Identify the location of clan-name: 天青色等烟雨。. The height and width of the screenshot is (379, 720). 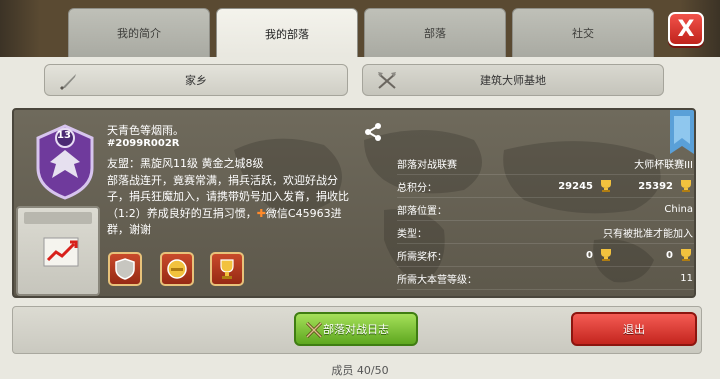
(145, 130).